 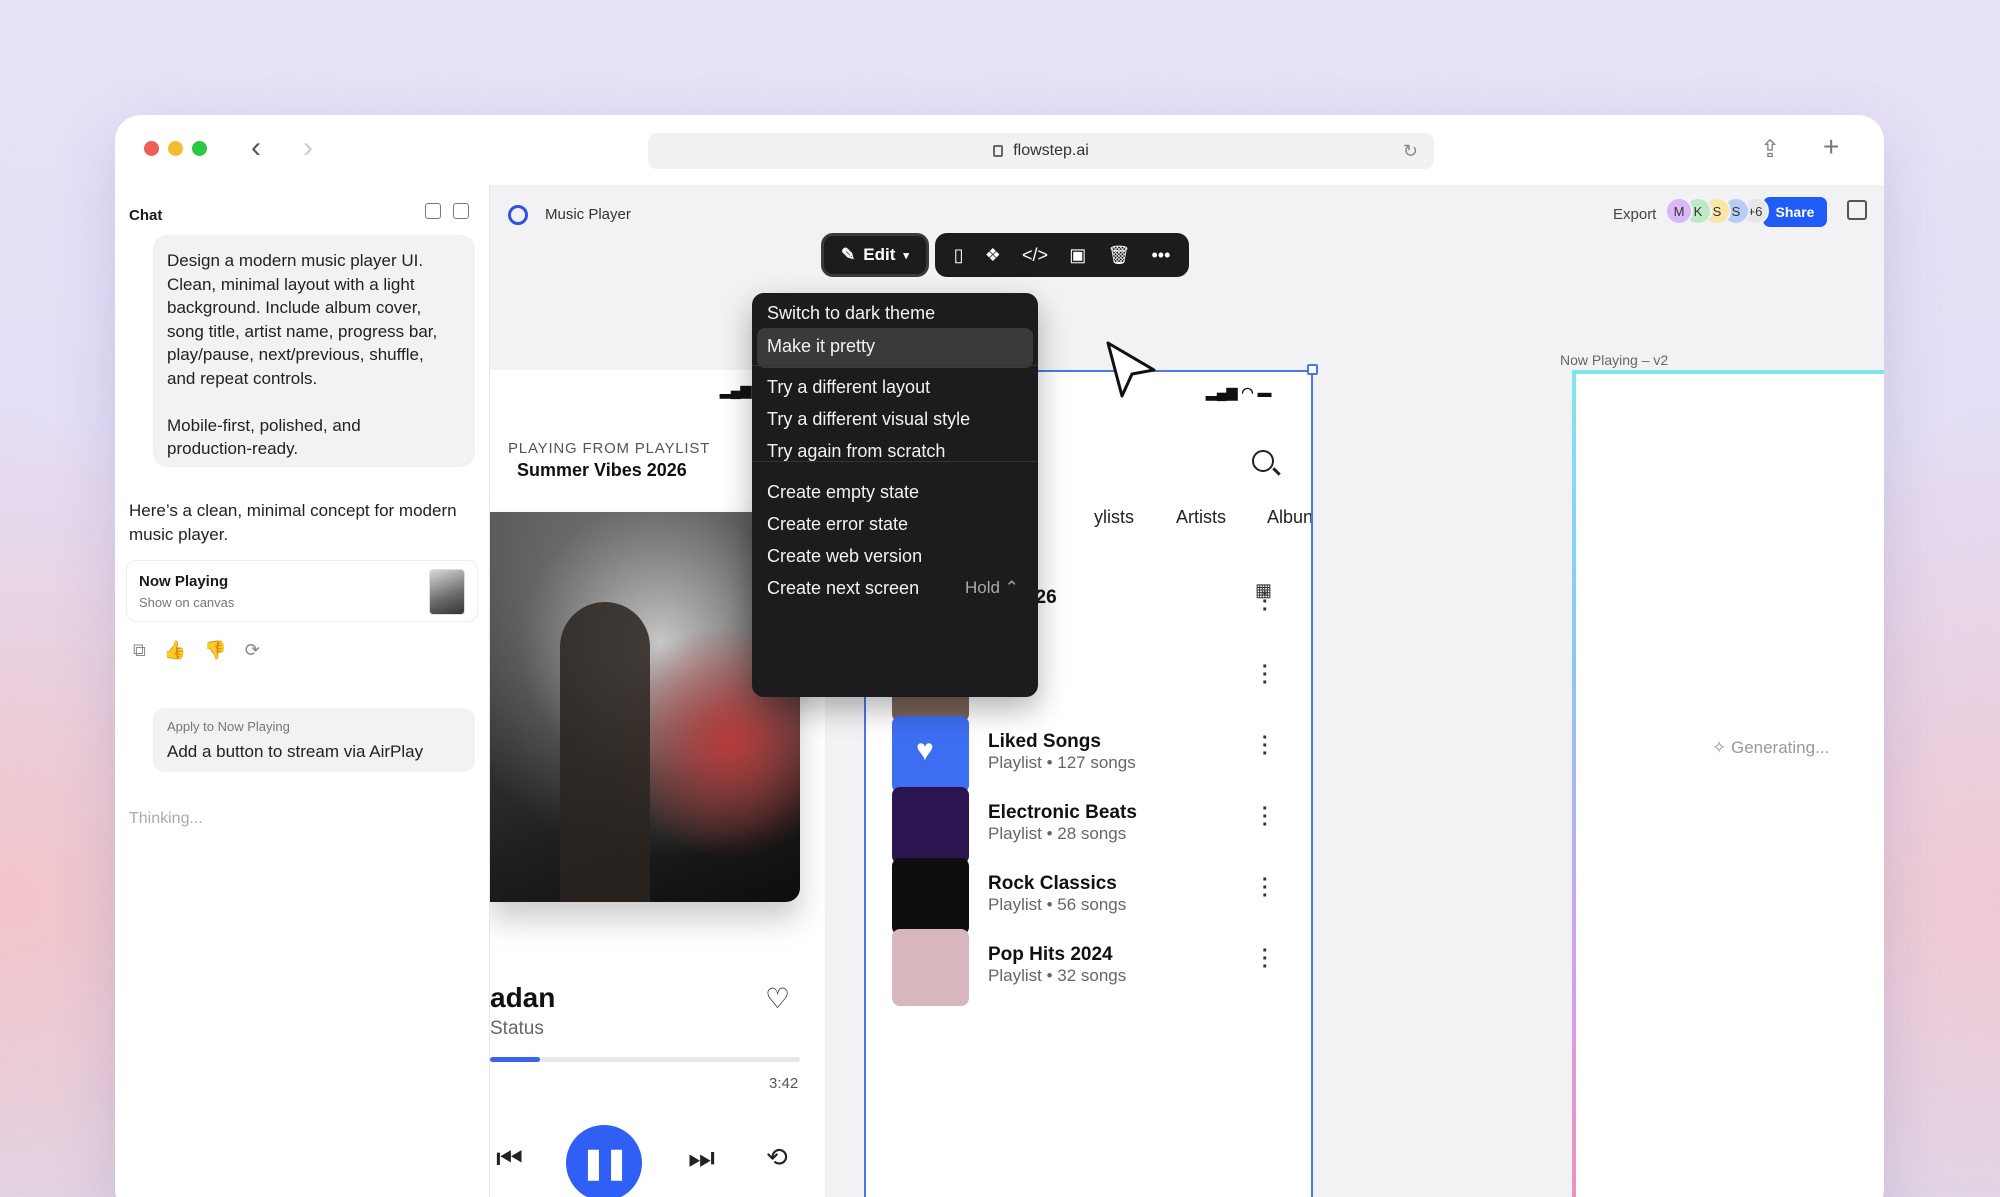 What do you see at coordinates (879, 254) in the screenshot?
I see `edit-label: Edit` at bounding box center [879, 254].